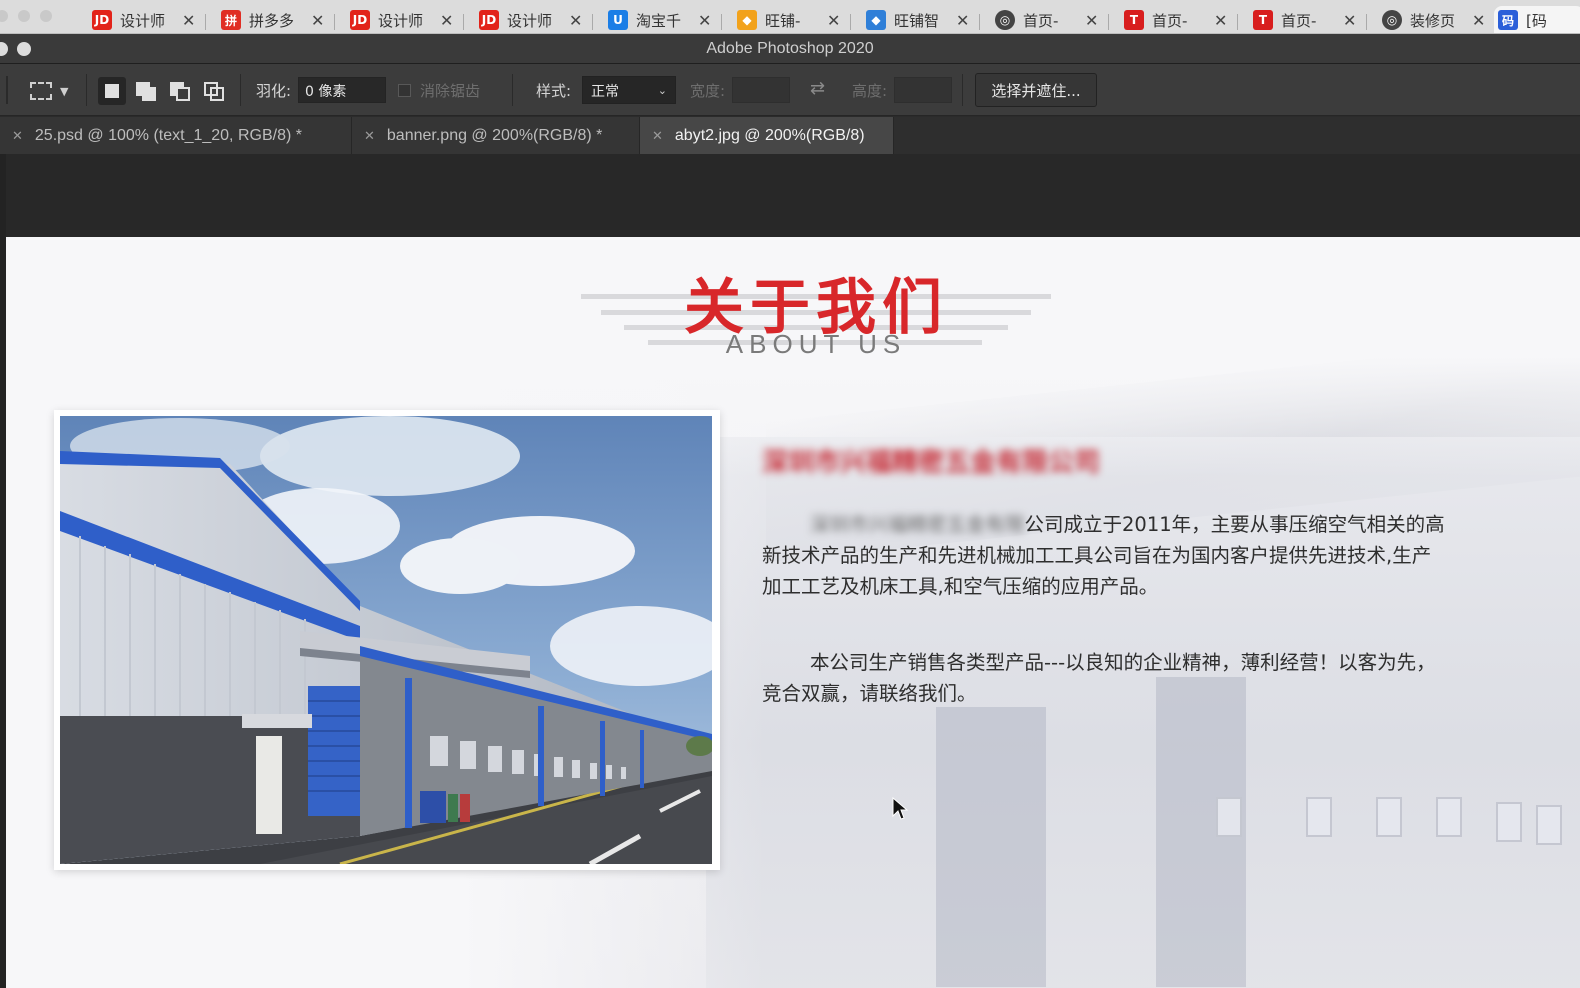  Describe the element at coordinates (767, 135) in the screenshot. I see `document-tab-active: ✕ abyt2.jpg @ 200%(RGB/8)` at that location.